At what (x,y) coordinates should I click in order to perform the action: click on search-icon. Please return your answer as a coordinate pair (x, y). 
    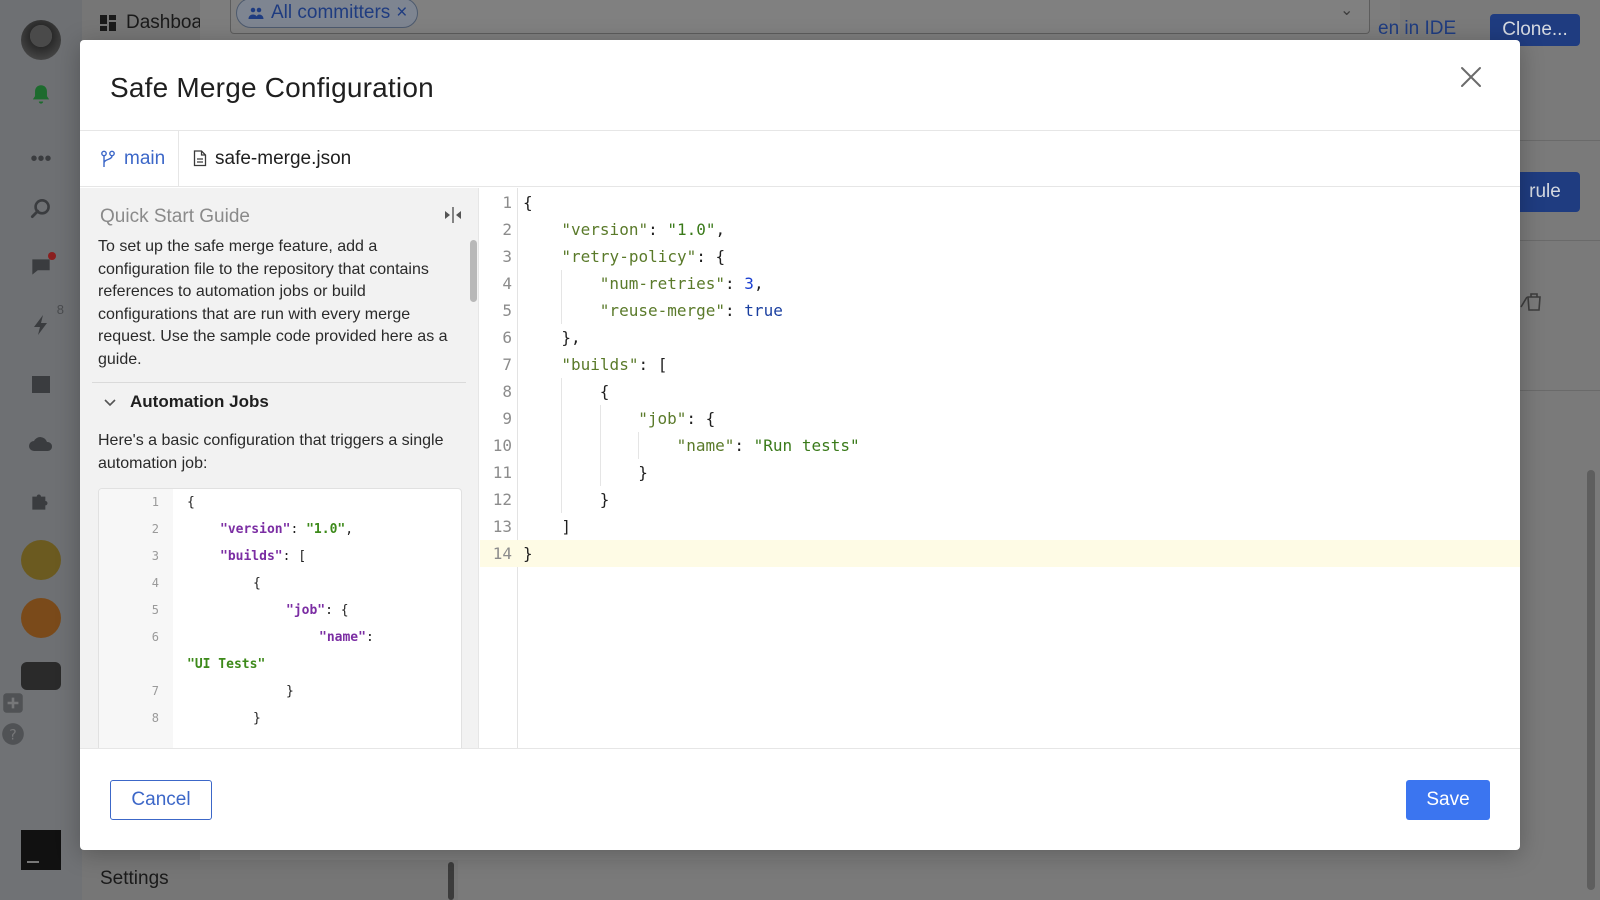
    Looking at the image, I should click on (41, 209).